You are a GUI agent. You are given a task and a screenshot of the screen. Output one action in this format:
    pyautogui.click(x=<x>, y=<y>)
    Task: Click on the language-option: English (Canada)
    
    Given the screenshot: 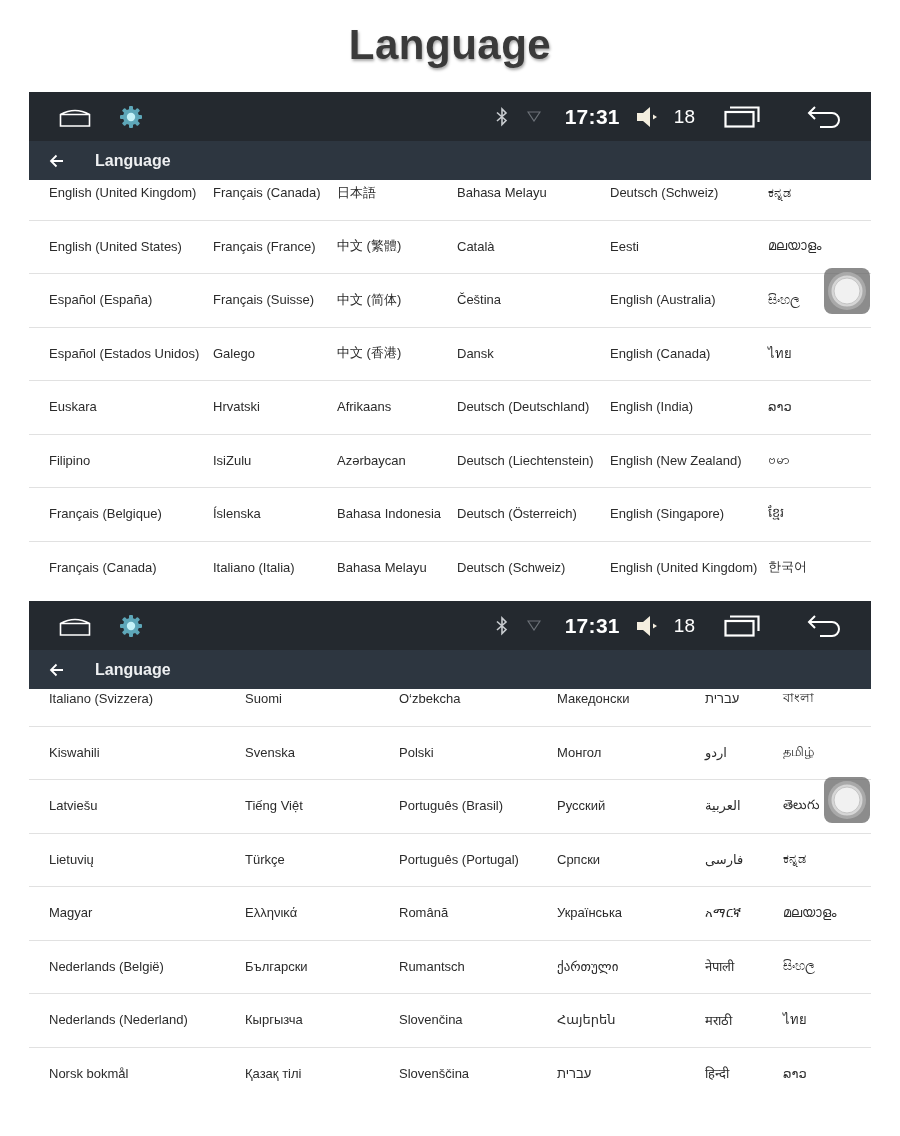 What is the action you would take?
    pyautogui.click(x=660, y=354)
    